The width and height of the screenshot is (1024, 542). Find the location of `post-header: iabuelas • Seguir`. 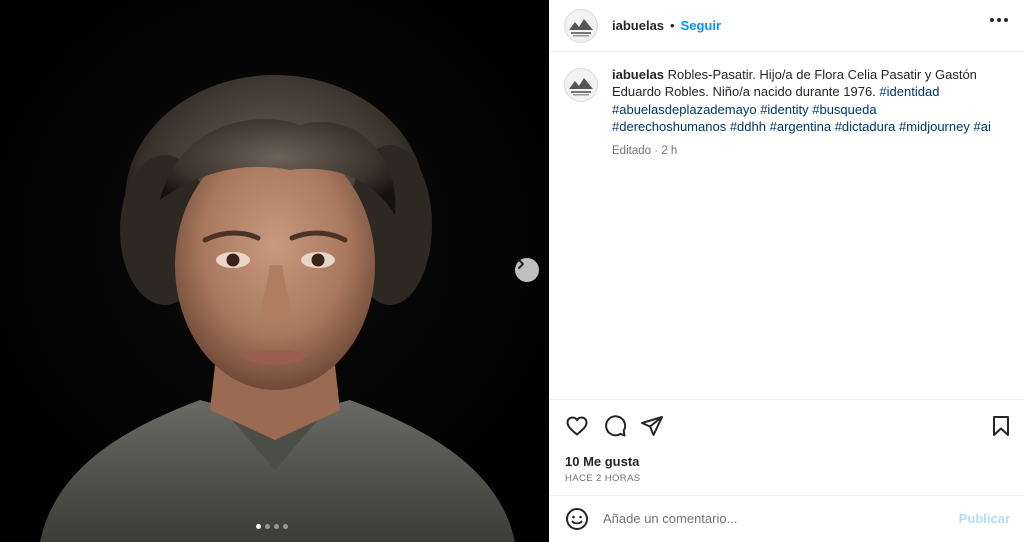

post-header: iabuelas • Seguir is located at coordinates (786, 26).